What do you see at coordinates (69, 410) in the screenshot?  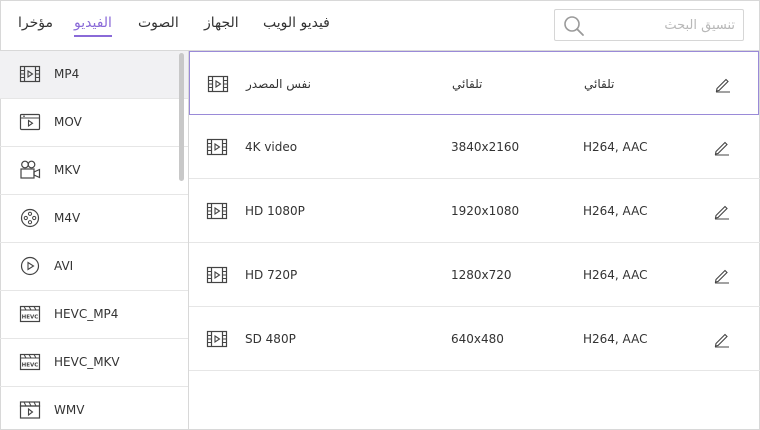 I see `sidebar-item-label: WMV` at bounding box center [69, 410].